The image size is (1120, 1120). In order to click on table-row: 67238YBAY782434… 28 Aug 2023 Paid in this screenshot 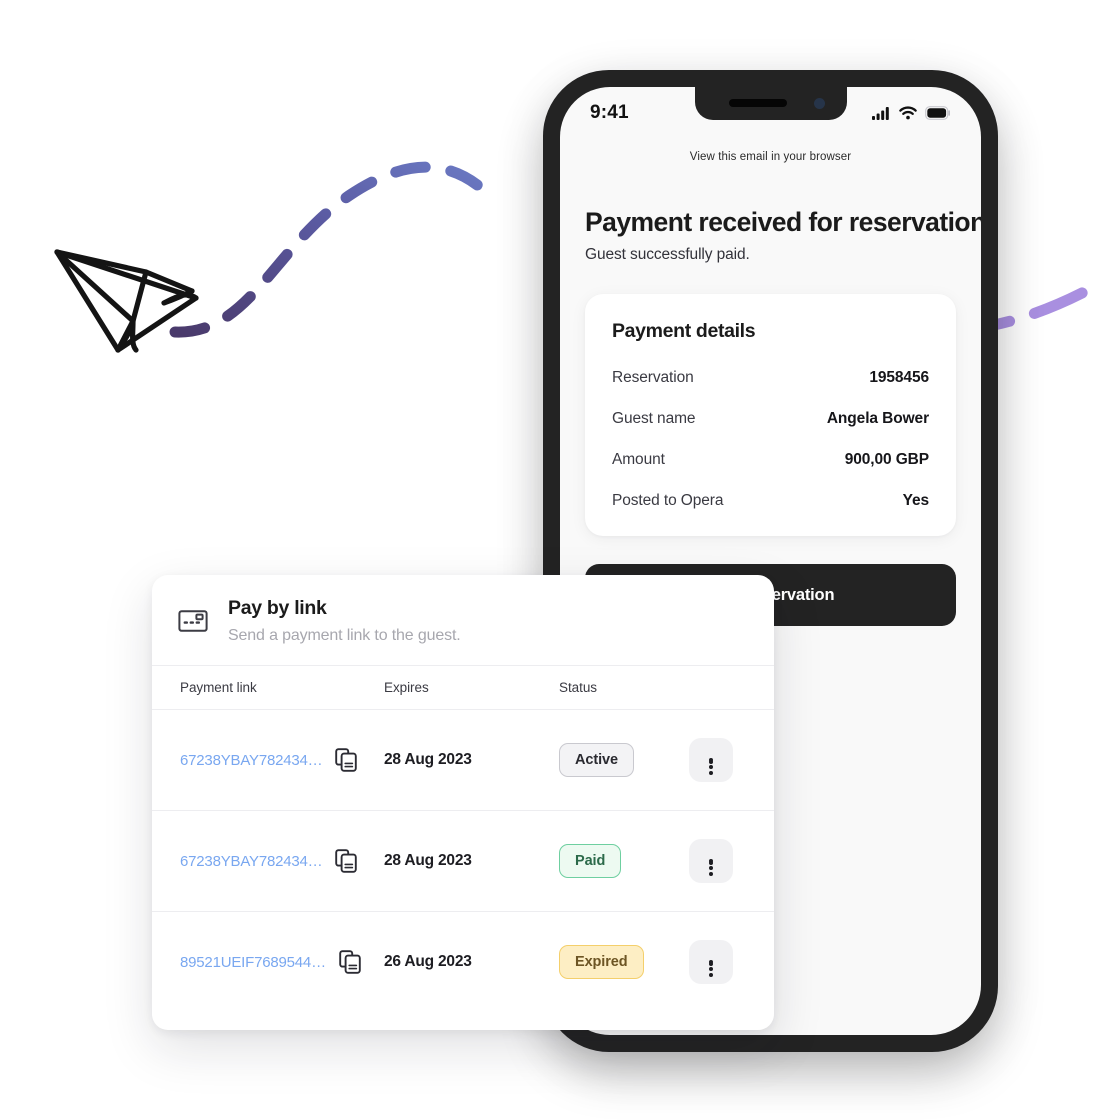, I will do `click(463, 861)`.